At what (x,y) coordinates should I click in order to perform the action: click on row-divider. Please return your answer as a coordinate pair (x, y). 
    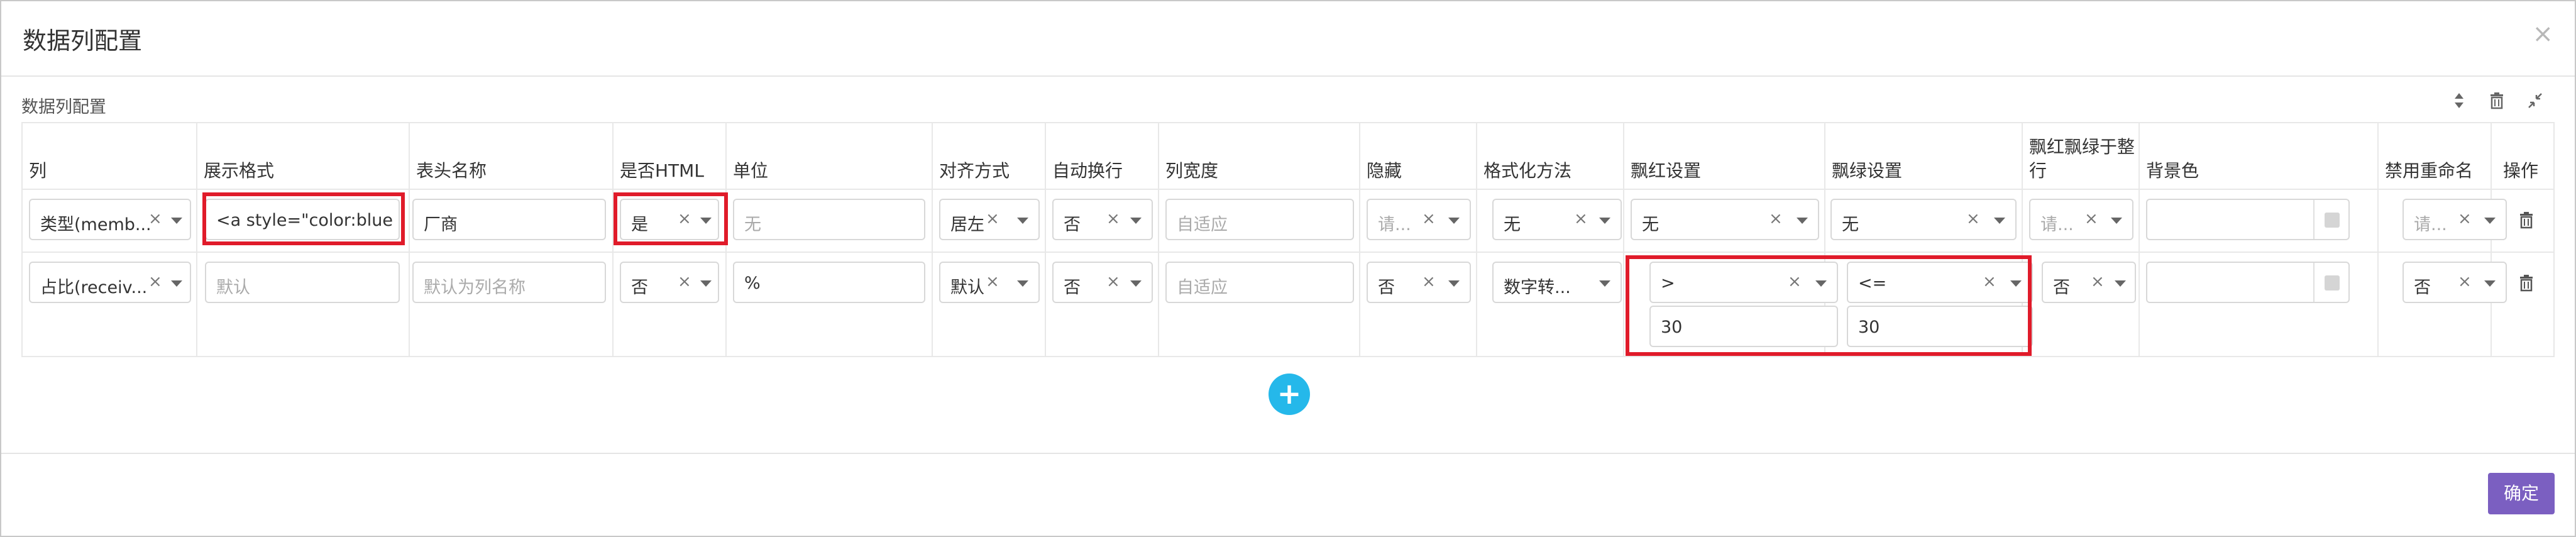
    Looking at the image, I should click on (1288, 252).